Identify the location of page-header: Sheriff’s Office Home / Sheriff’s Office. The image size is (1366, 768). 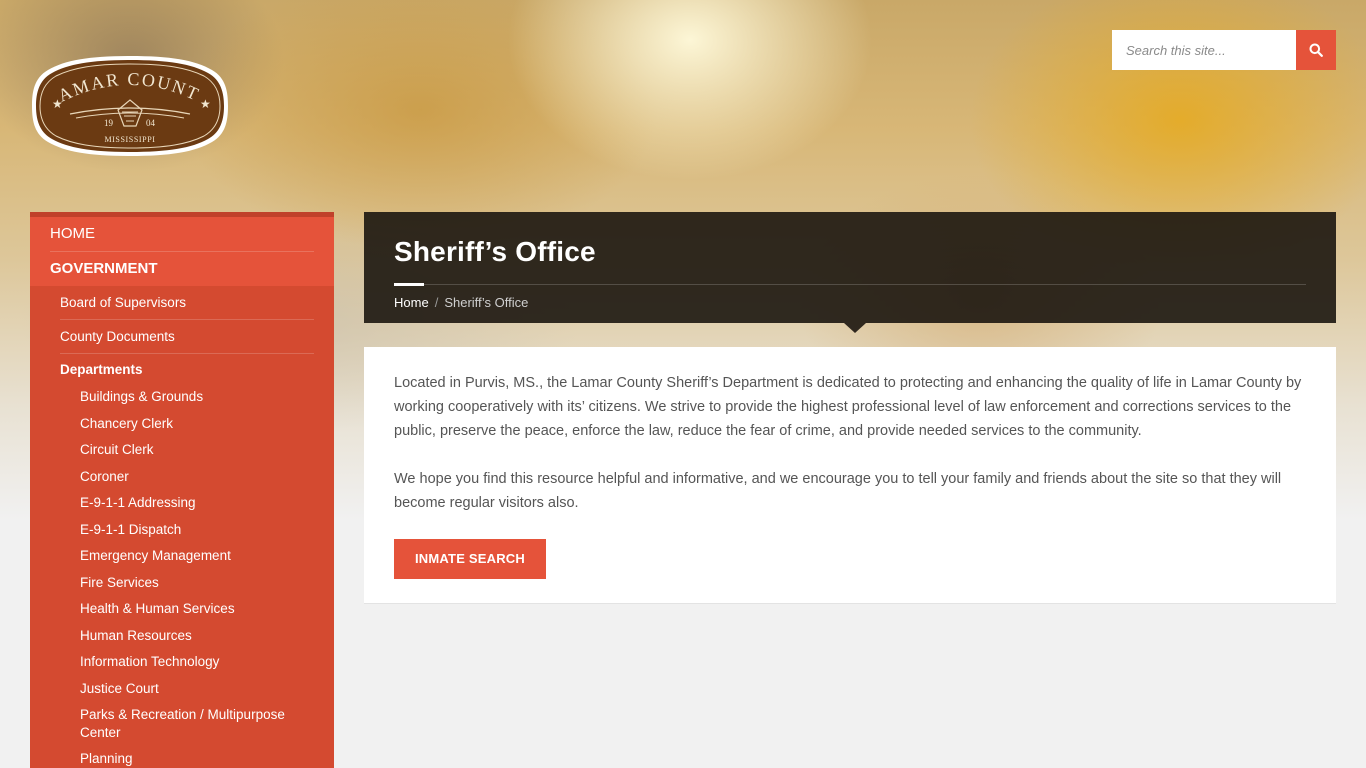
(850, 272).